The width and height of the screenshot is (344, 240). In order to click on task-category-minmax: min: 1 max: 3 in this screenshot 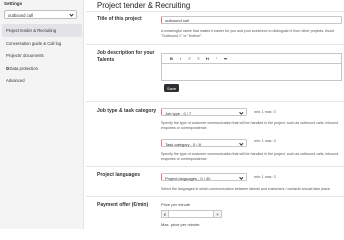, I will do `click(265, 141)`.